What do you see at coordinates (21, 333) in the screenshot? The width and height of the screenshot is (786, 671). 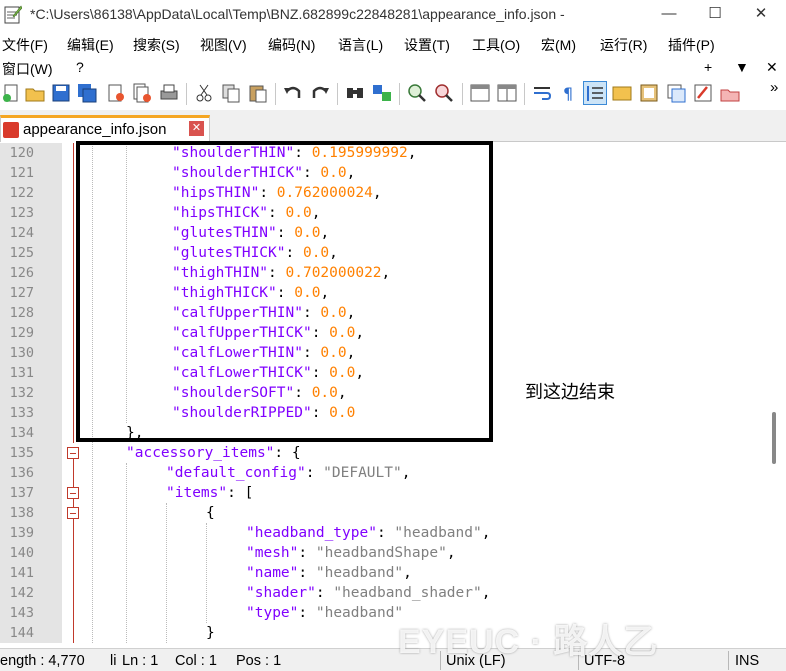 I see `line-number: 129` at bounding box center [21, 333].